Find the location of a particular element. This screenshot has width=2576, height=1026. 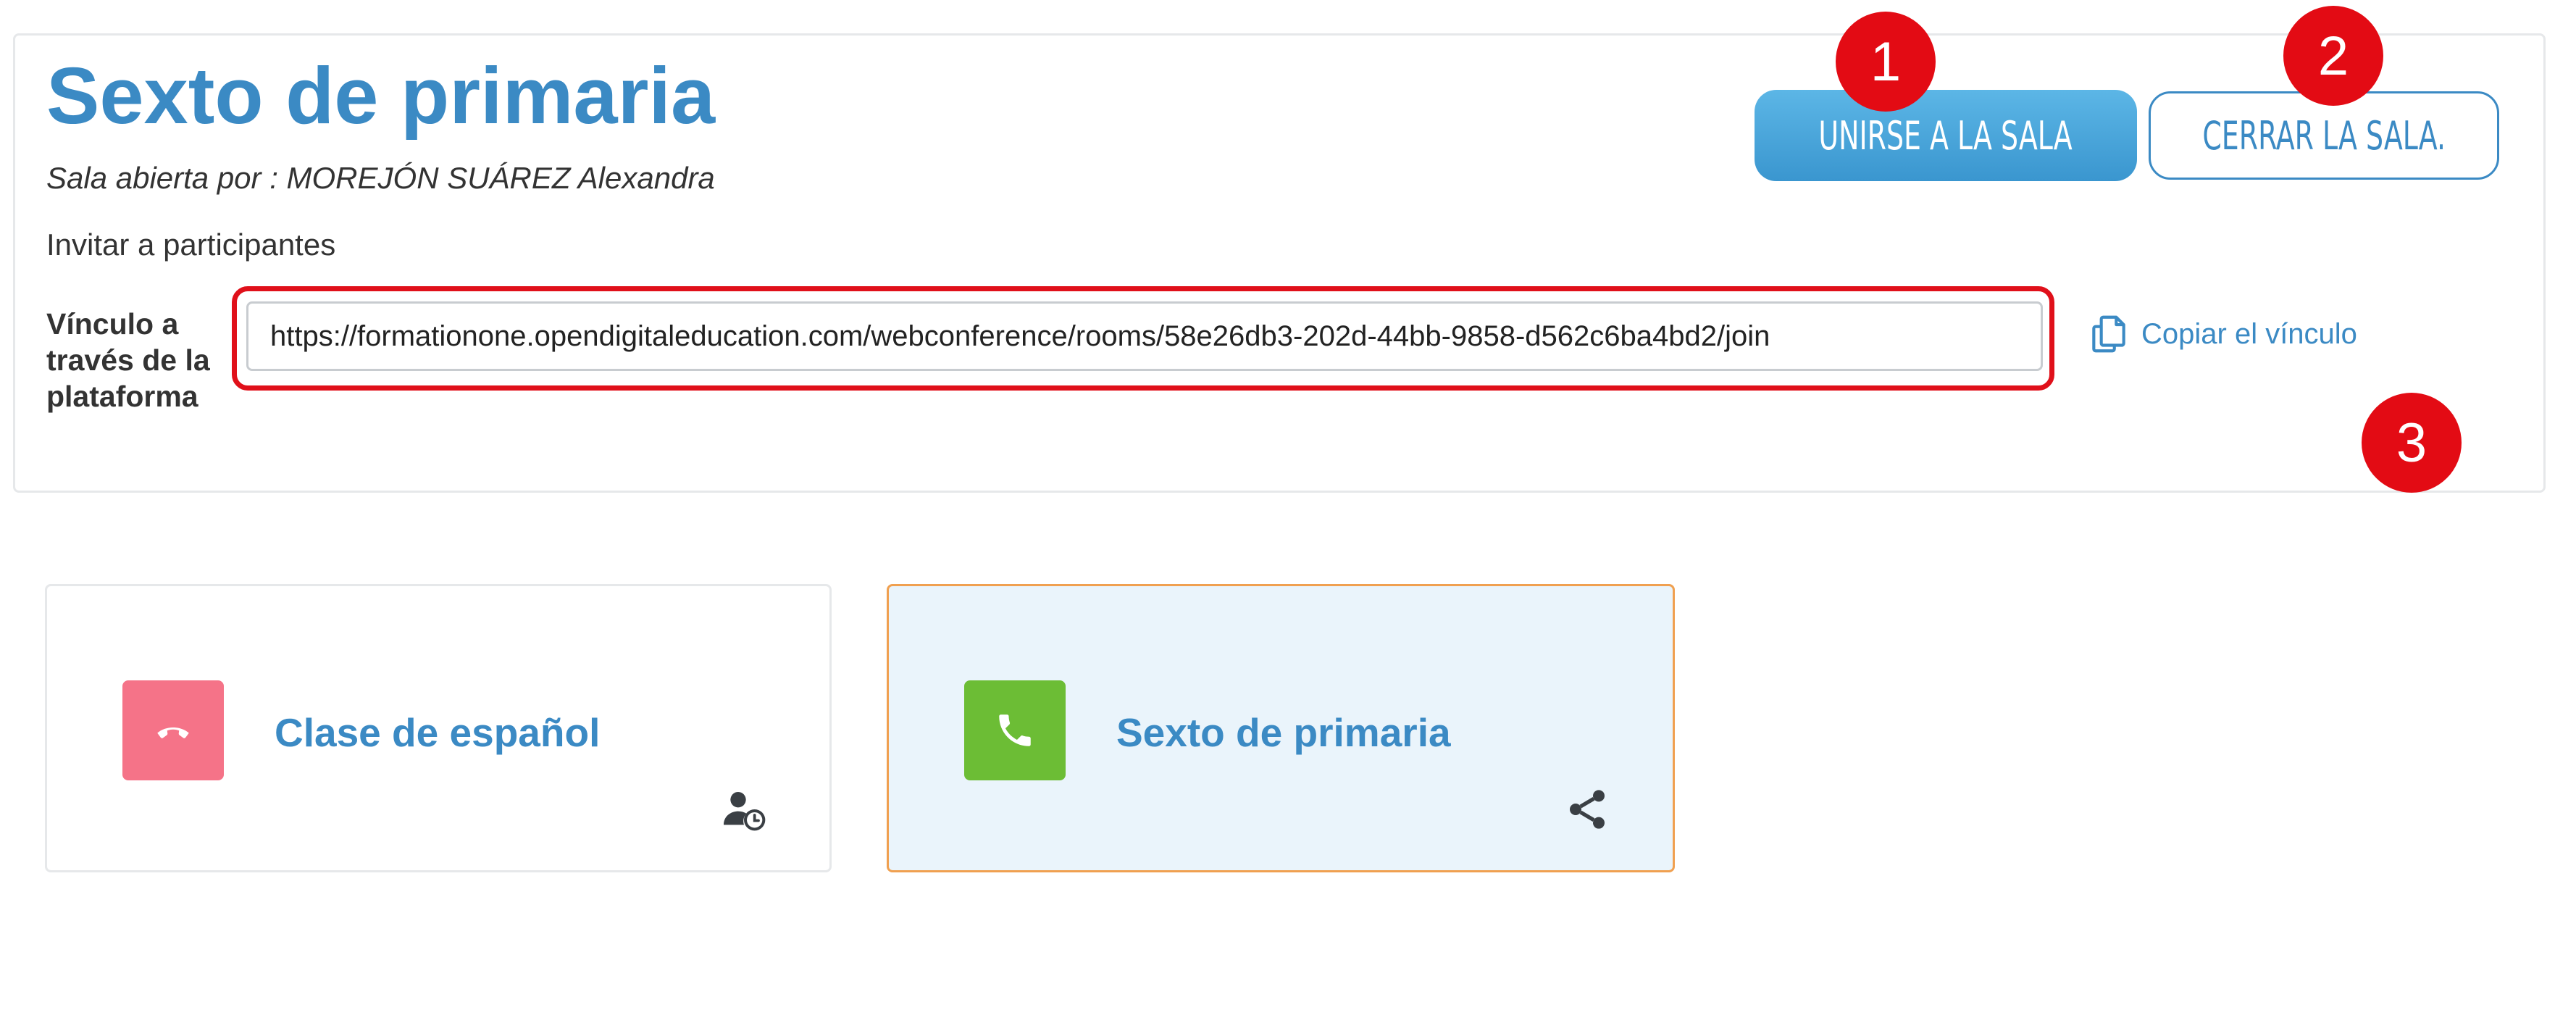

join-room-label: UNIRSE A LA SALA is located at coordinates (1945, 135).